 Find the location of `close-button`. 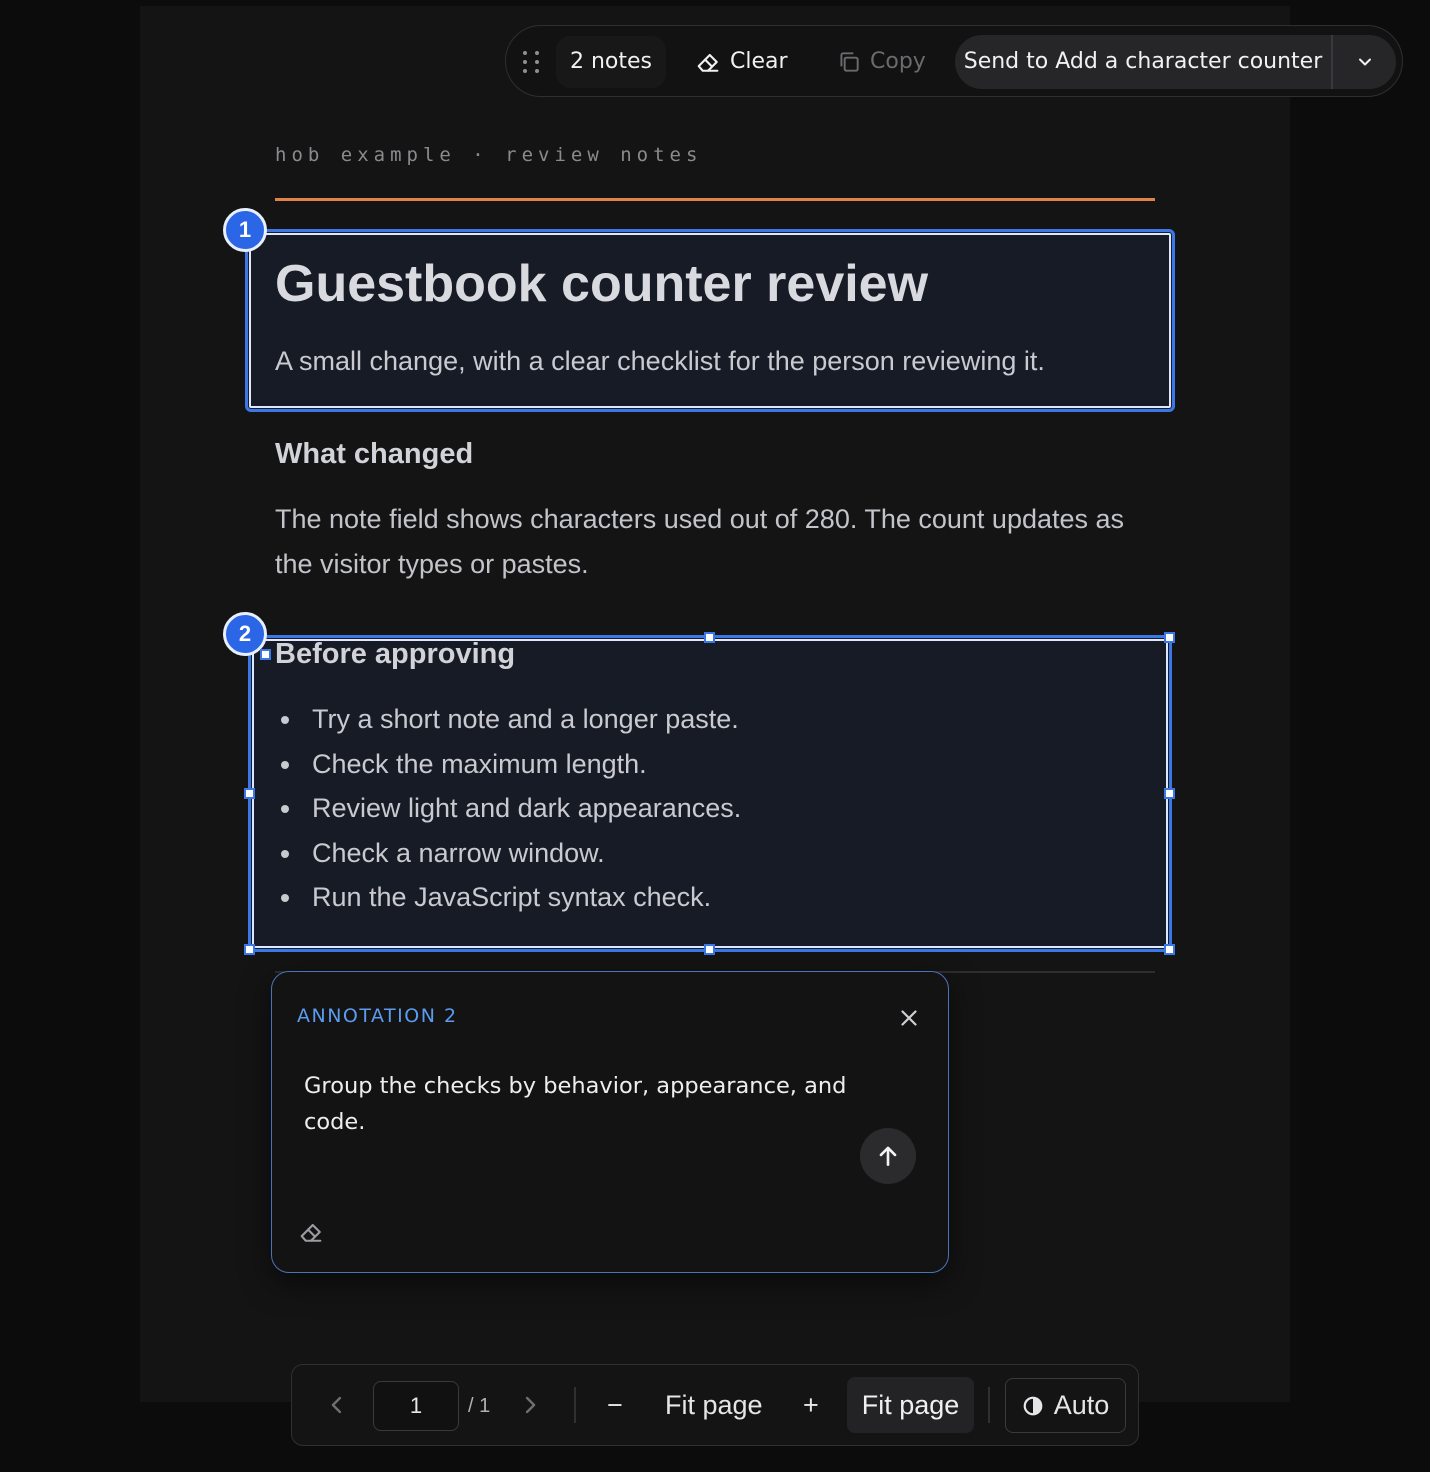

close-button is located at coordinates (909, 1018).